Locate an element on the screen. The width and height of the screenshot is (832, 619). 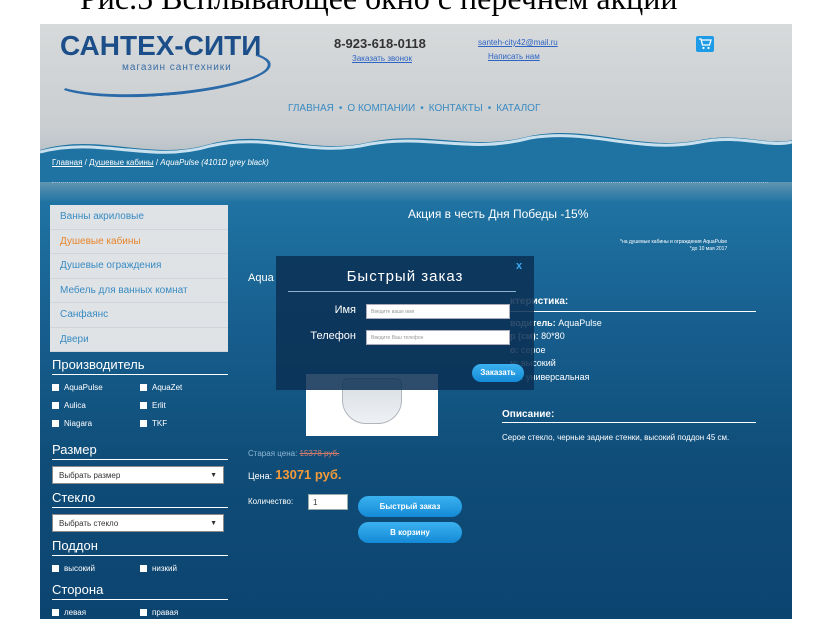
price: Цена: 13071 руб. is located at coordinates (295, 474).